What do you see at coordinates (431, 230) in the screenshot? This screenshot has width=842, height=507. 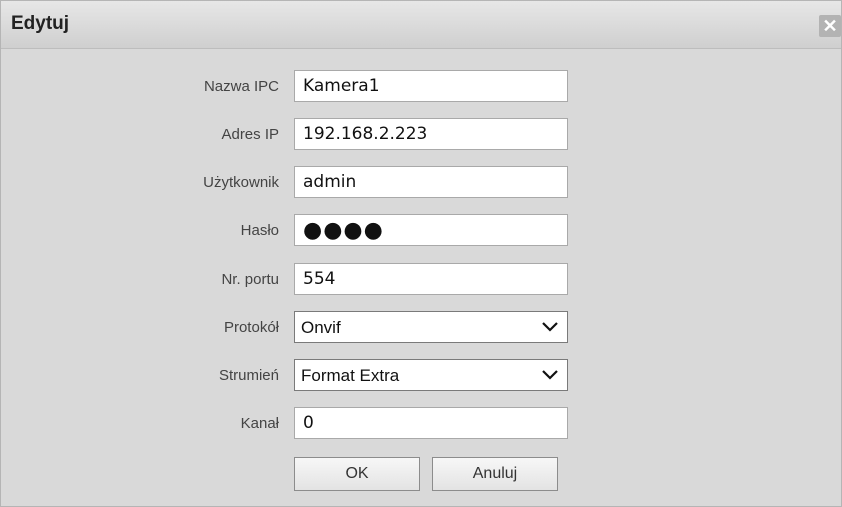 I see `password-input` at bounding box center [431, 230].